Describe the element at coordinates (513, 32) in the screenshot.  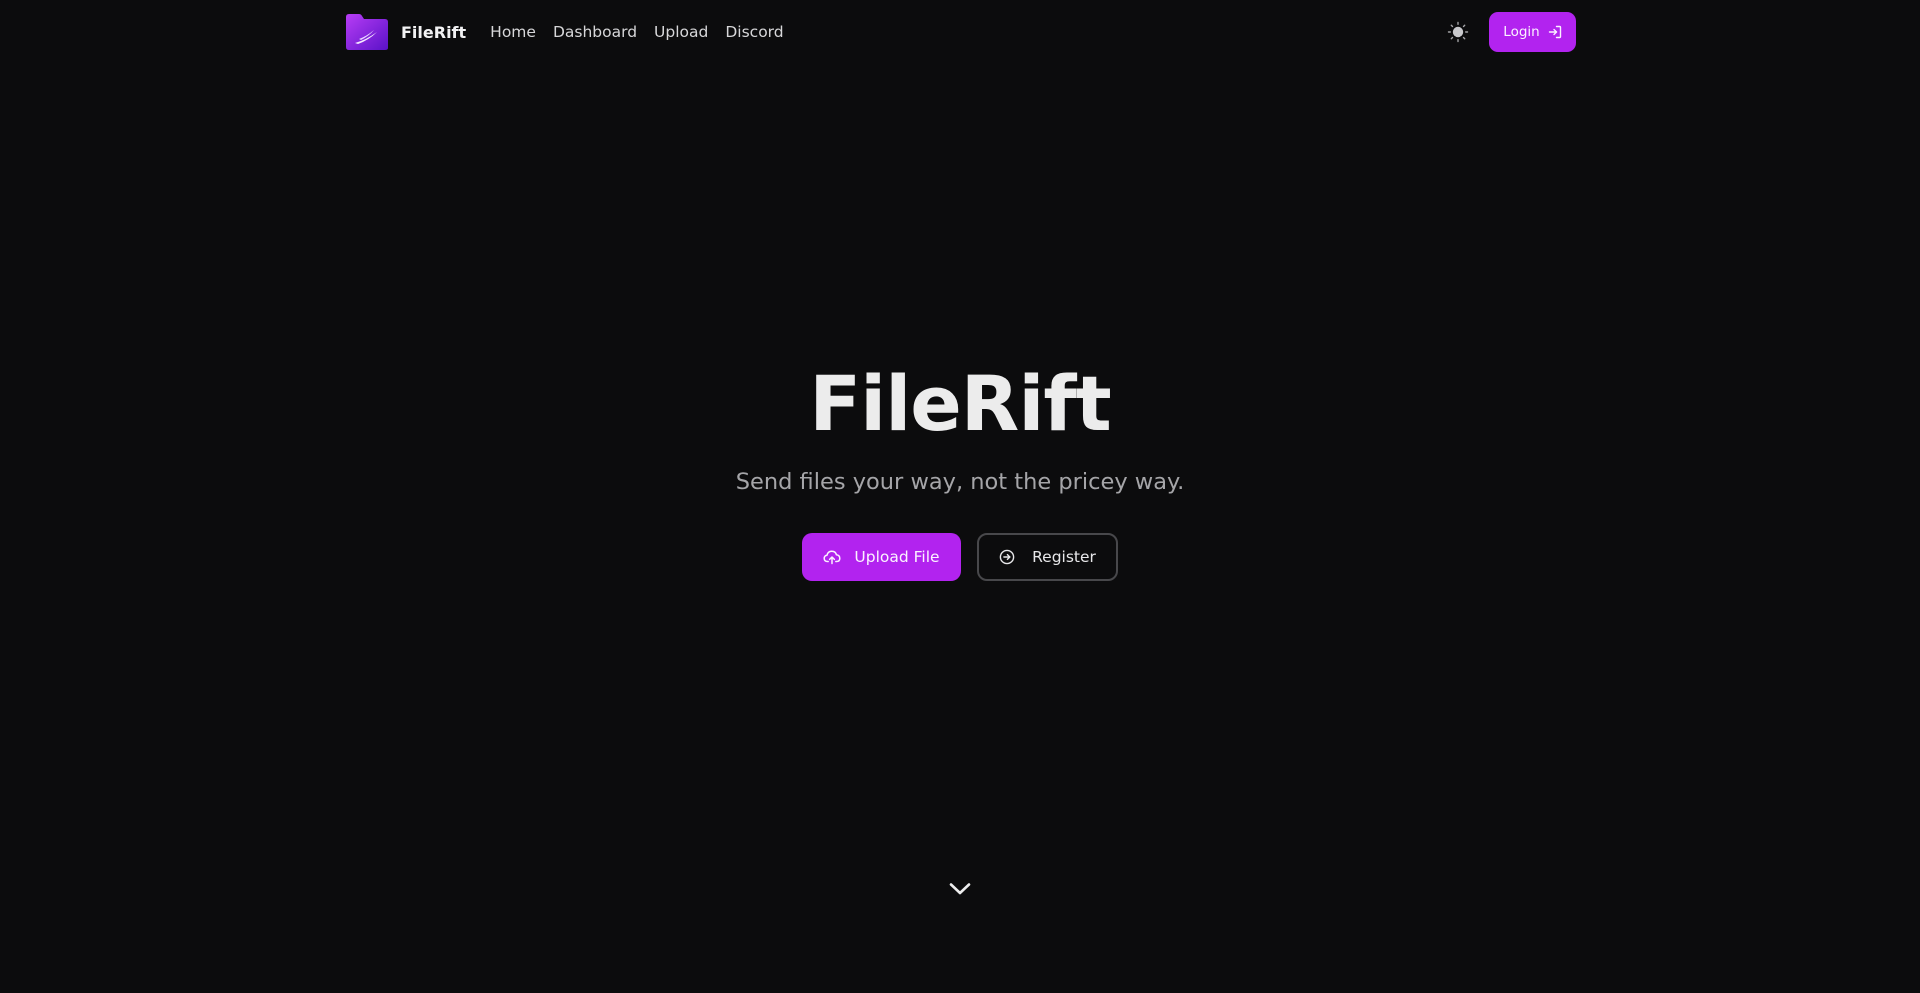
I see `nav-link-home: Home` at that location.